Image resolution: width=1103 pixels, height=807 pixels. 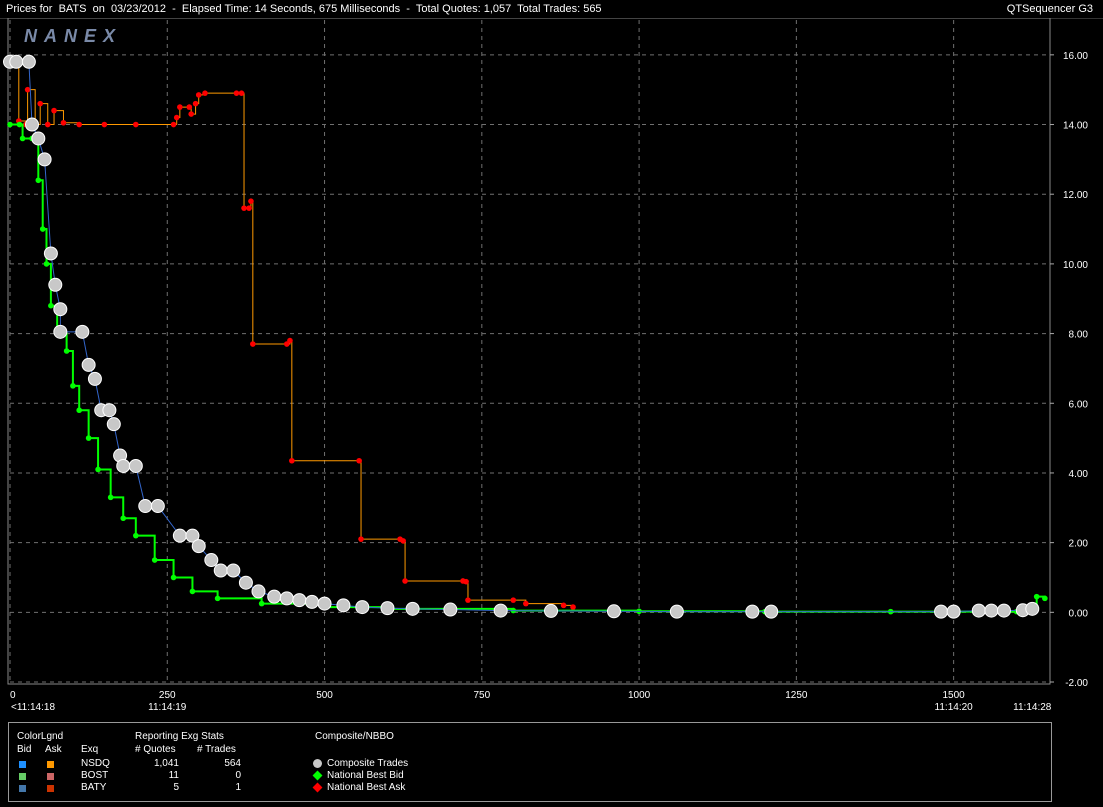 What do you see at coordinates (1075, 265) in the screenshot?
I see `y-tick-label: 10.00` at bounding box center [1075, 265].